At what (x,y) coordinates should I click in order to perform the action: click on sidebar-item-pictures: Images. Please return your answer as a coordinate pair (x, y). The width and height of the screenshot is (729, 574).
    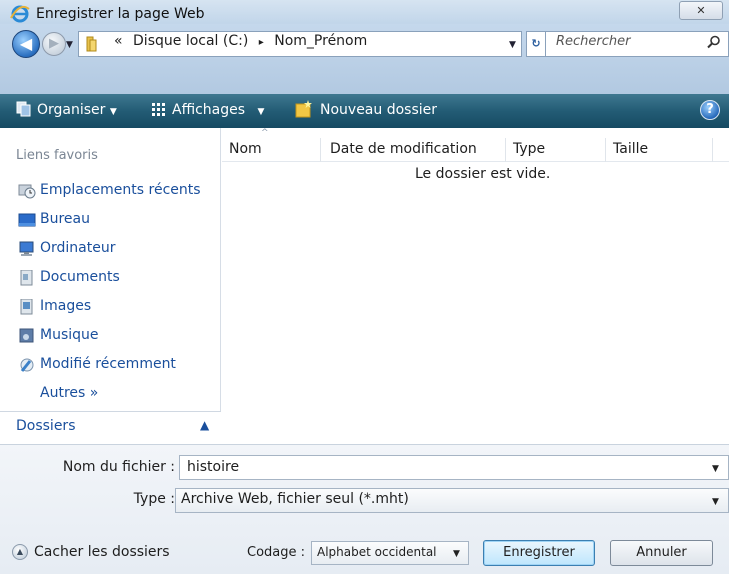
    Looking at the image, I should click on (118, 308).